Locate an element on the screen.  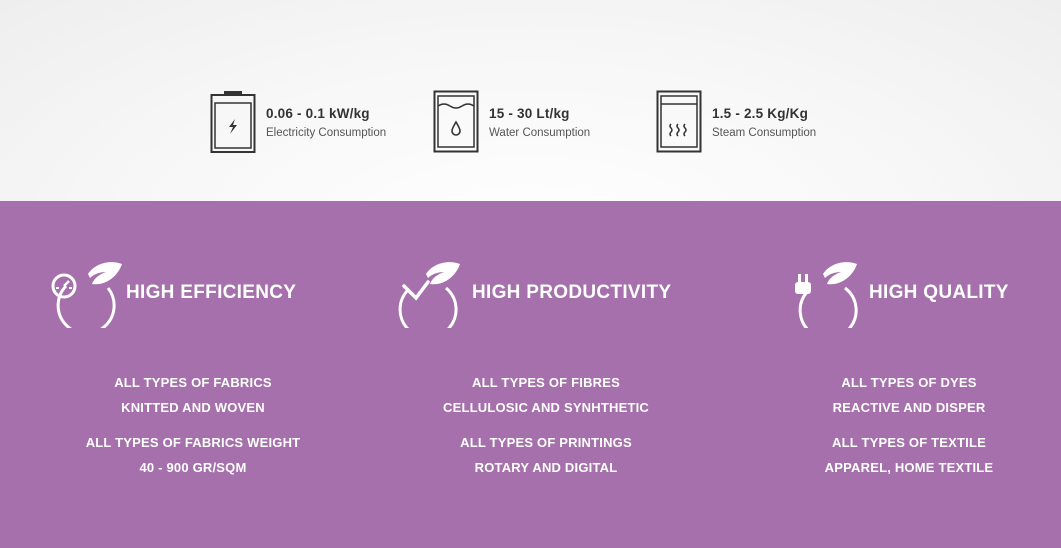
feature-line: KNITTED AND WOVEN is located at coordinates (193, 407).